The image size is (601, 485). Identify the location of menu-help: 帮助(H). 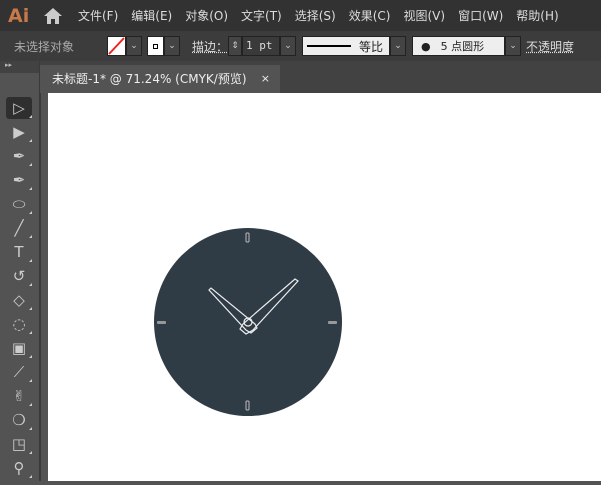
(537, 15).